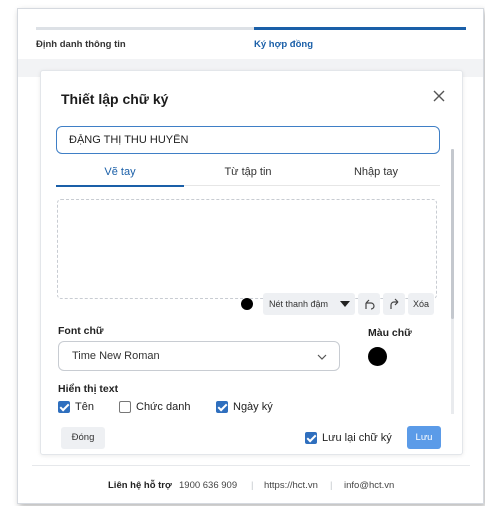  What do you see at coordinates (84, 407) in the screenshot?
I see `checkbox-name-label: Tên` at bounding box center [84, 407].